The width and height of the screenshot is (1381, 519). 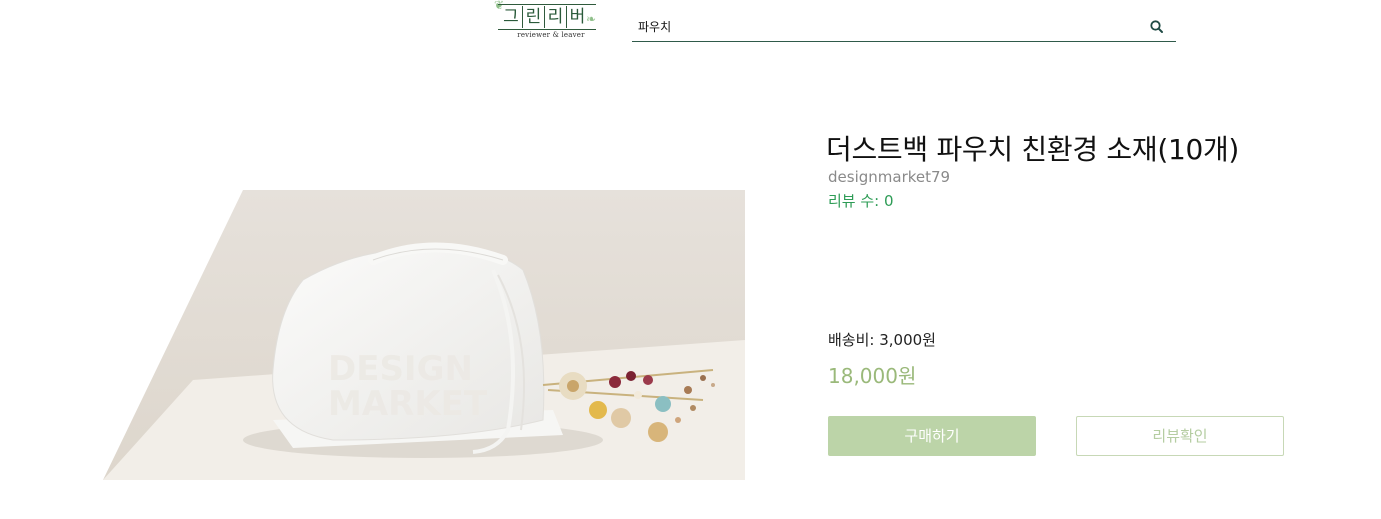 I want to click on logo-char: 린, so click(x=533, y=17).